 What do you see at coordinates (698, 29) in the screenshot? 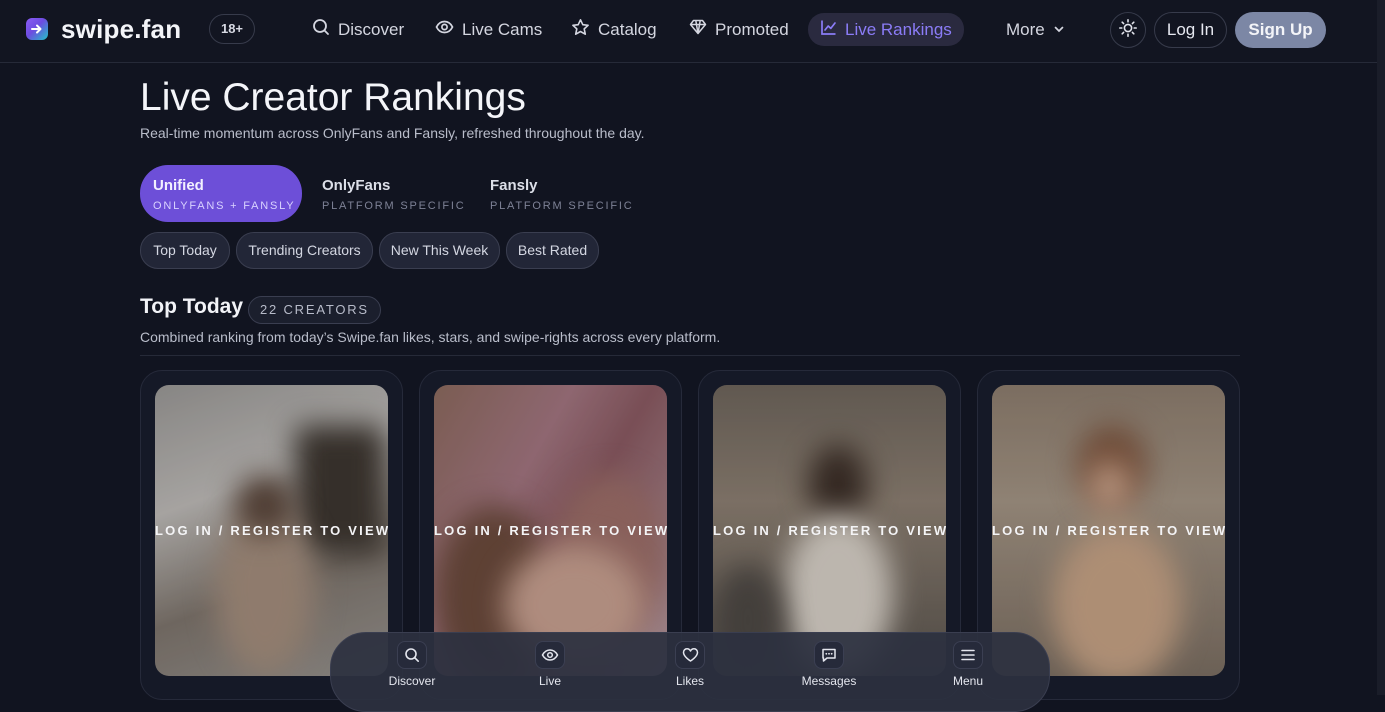
I see `diamond-icon` at bounding box center [698, 29].